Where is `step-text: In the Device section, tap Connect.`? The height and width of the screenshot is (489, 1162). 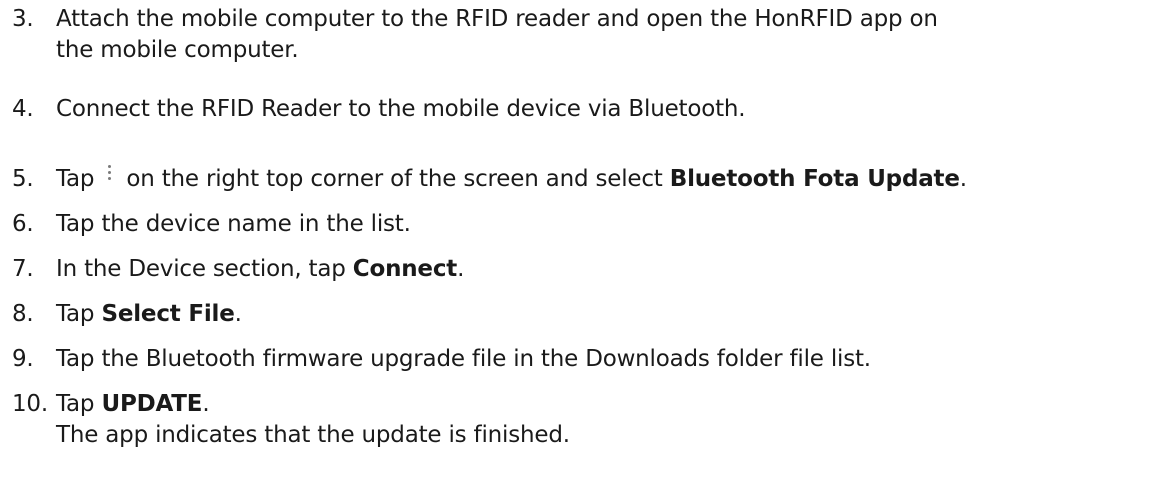 step-text: In the Device section, tap Connect. is located at coordinates (606, 269).